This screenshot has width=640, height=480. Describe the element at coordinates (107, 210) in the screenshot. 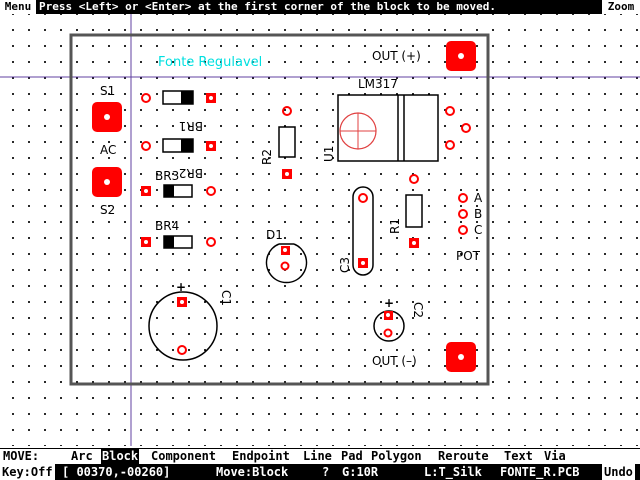

I see `label-s2: S2` at that location.